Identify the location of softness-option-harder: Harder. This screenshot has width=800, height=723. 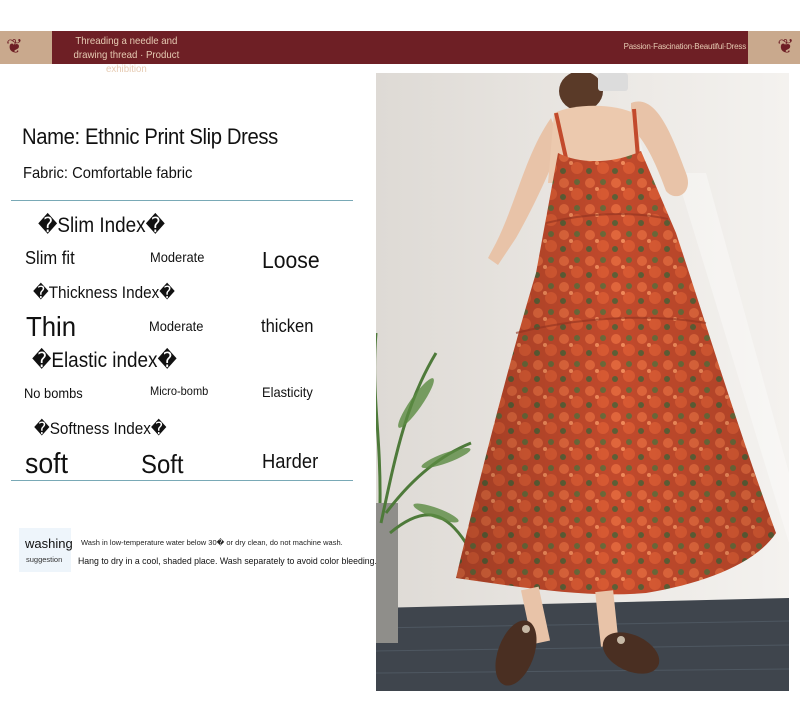
(290, 462).